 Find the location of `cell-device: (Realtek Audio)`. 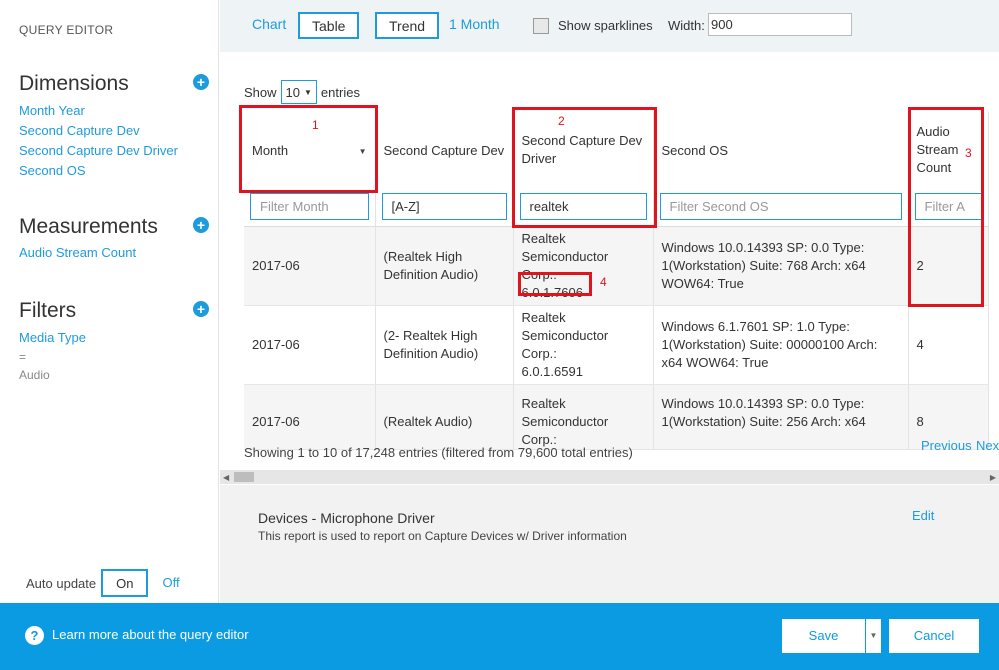

cell-device: (Realtek Audio) is located at coordinates (444, 417).